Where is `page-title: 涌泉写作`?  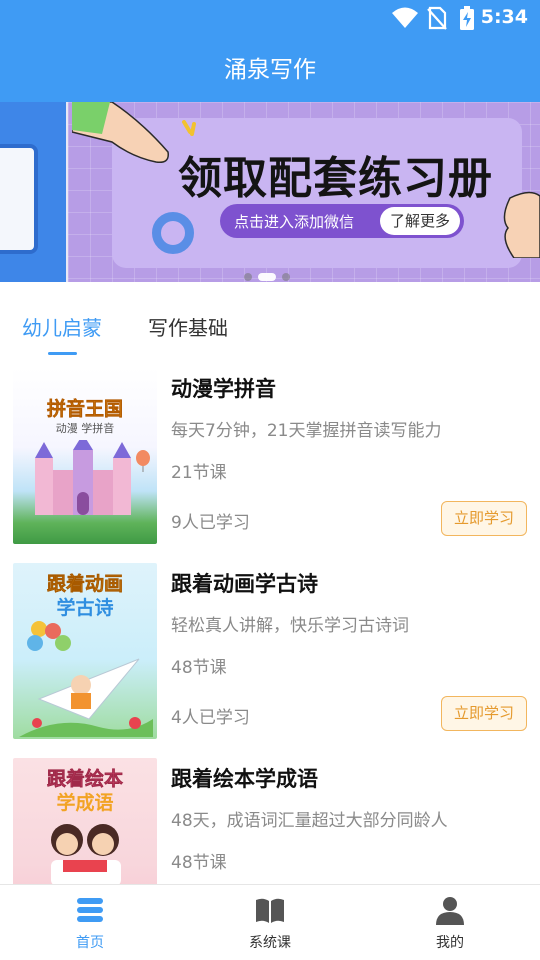
page-title: 涌泉写作 is located at coordinates (270, 70).